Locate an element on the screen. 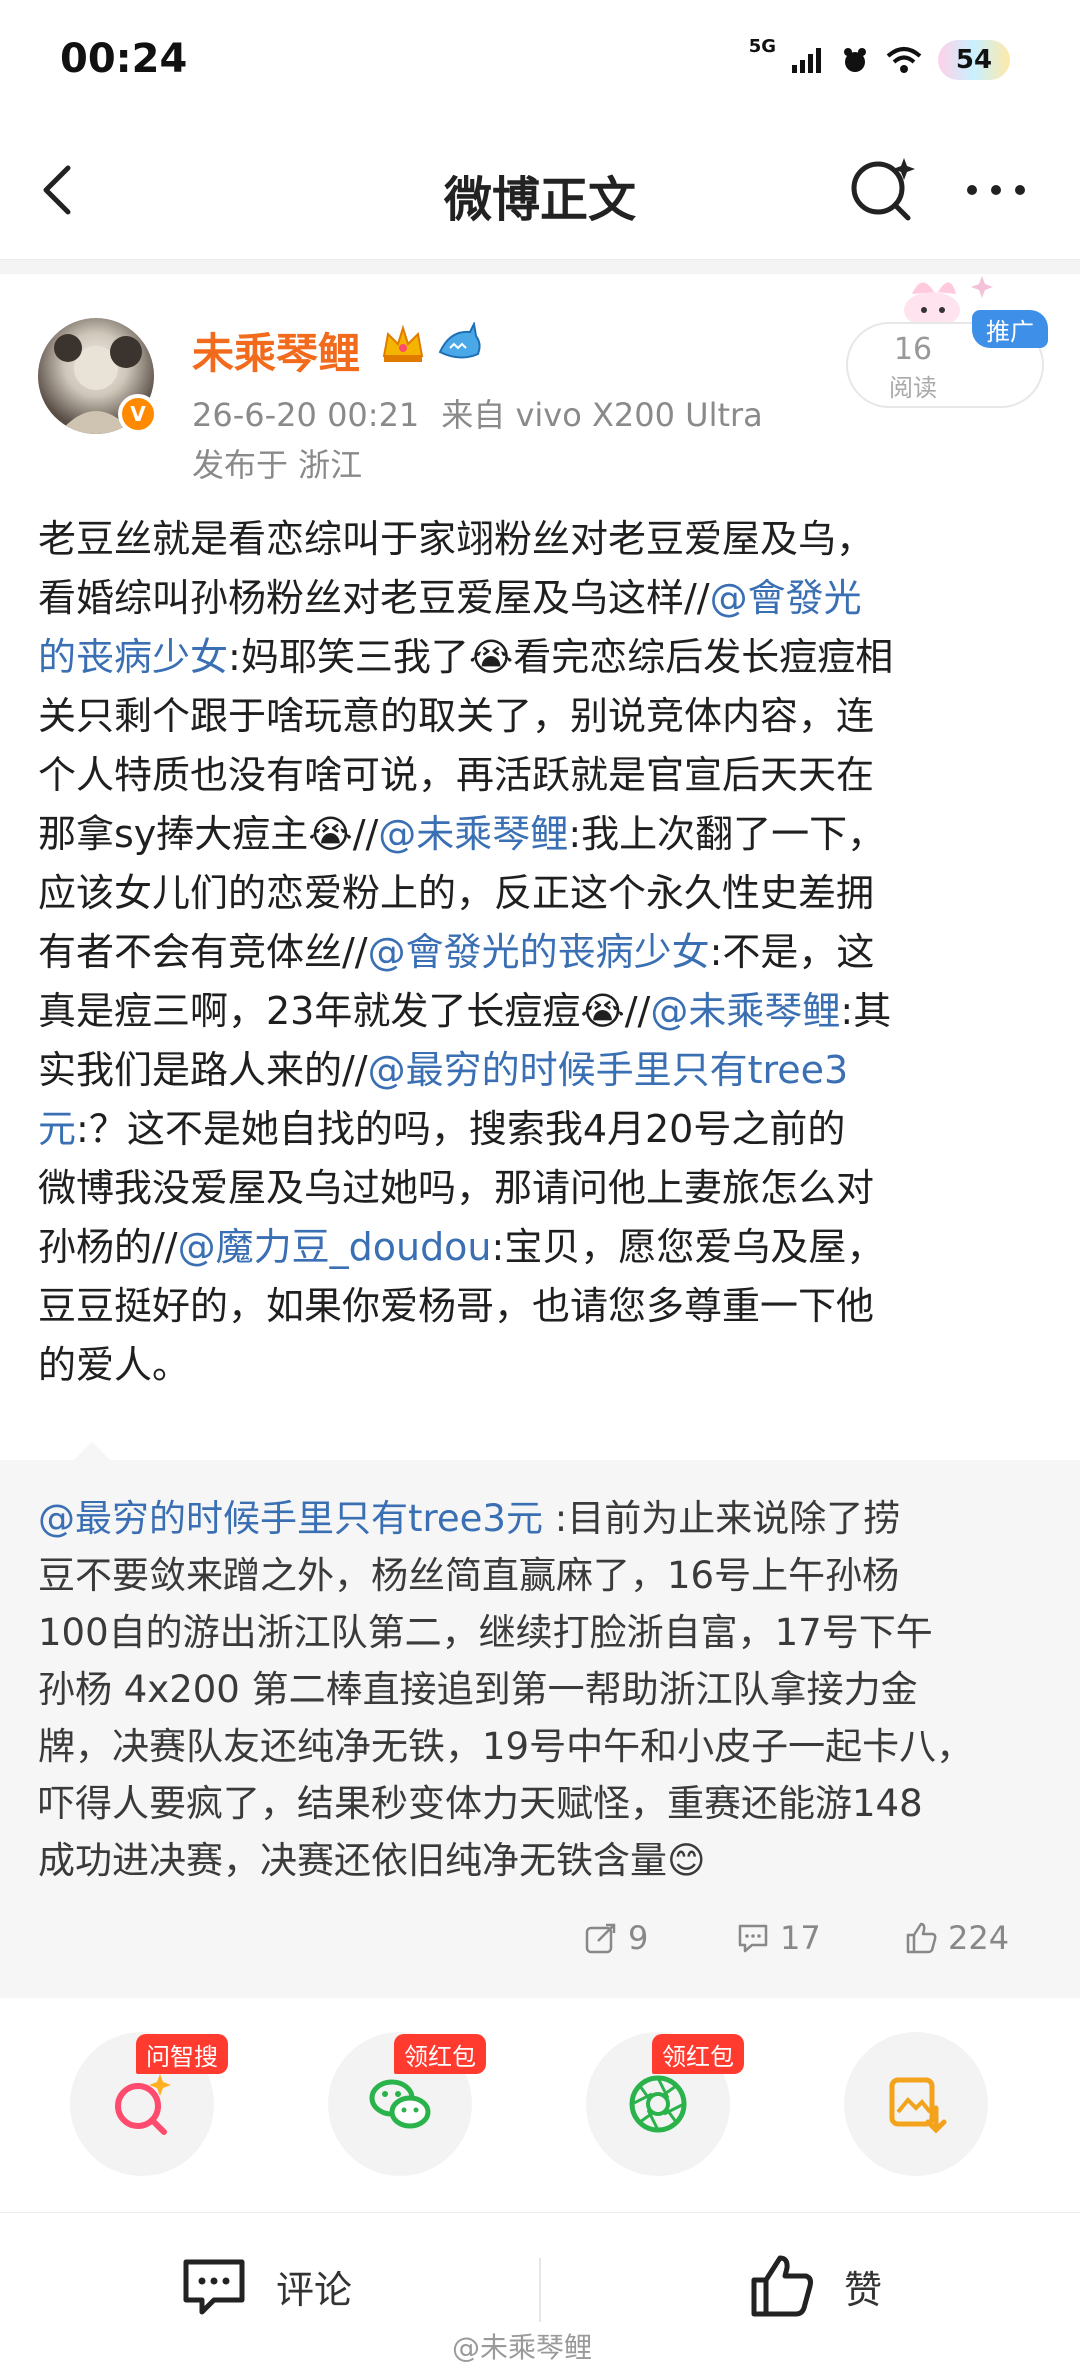  text-segment: :不是，这 is located at coordinates (792, 952).